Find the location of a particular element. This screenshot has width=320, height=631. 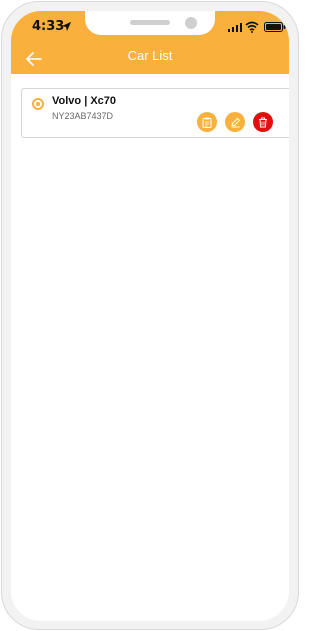

clipboard-icon is located at coordinates (207, 122).